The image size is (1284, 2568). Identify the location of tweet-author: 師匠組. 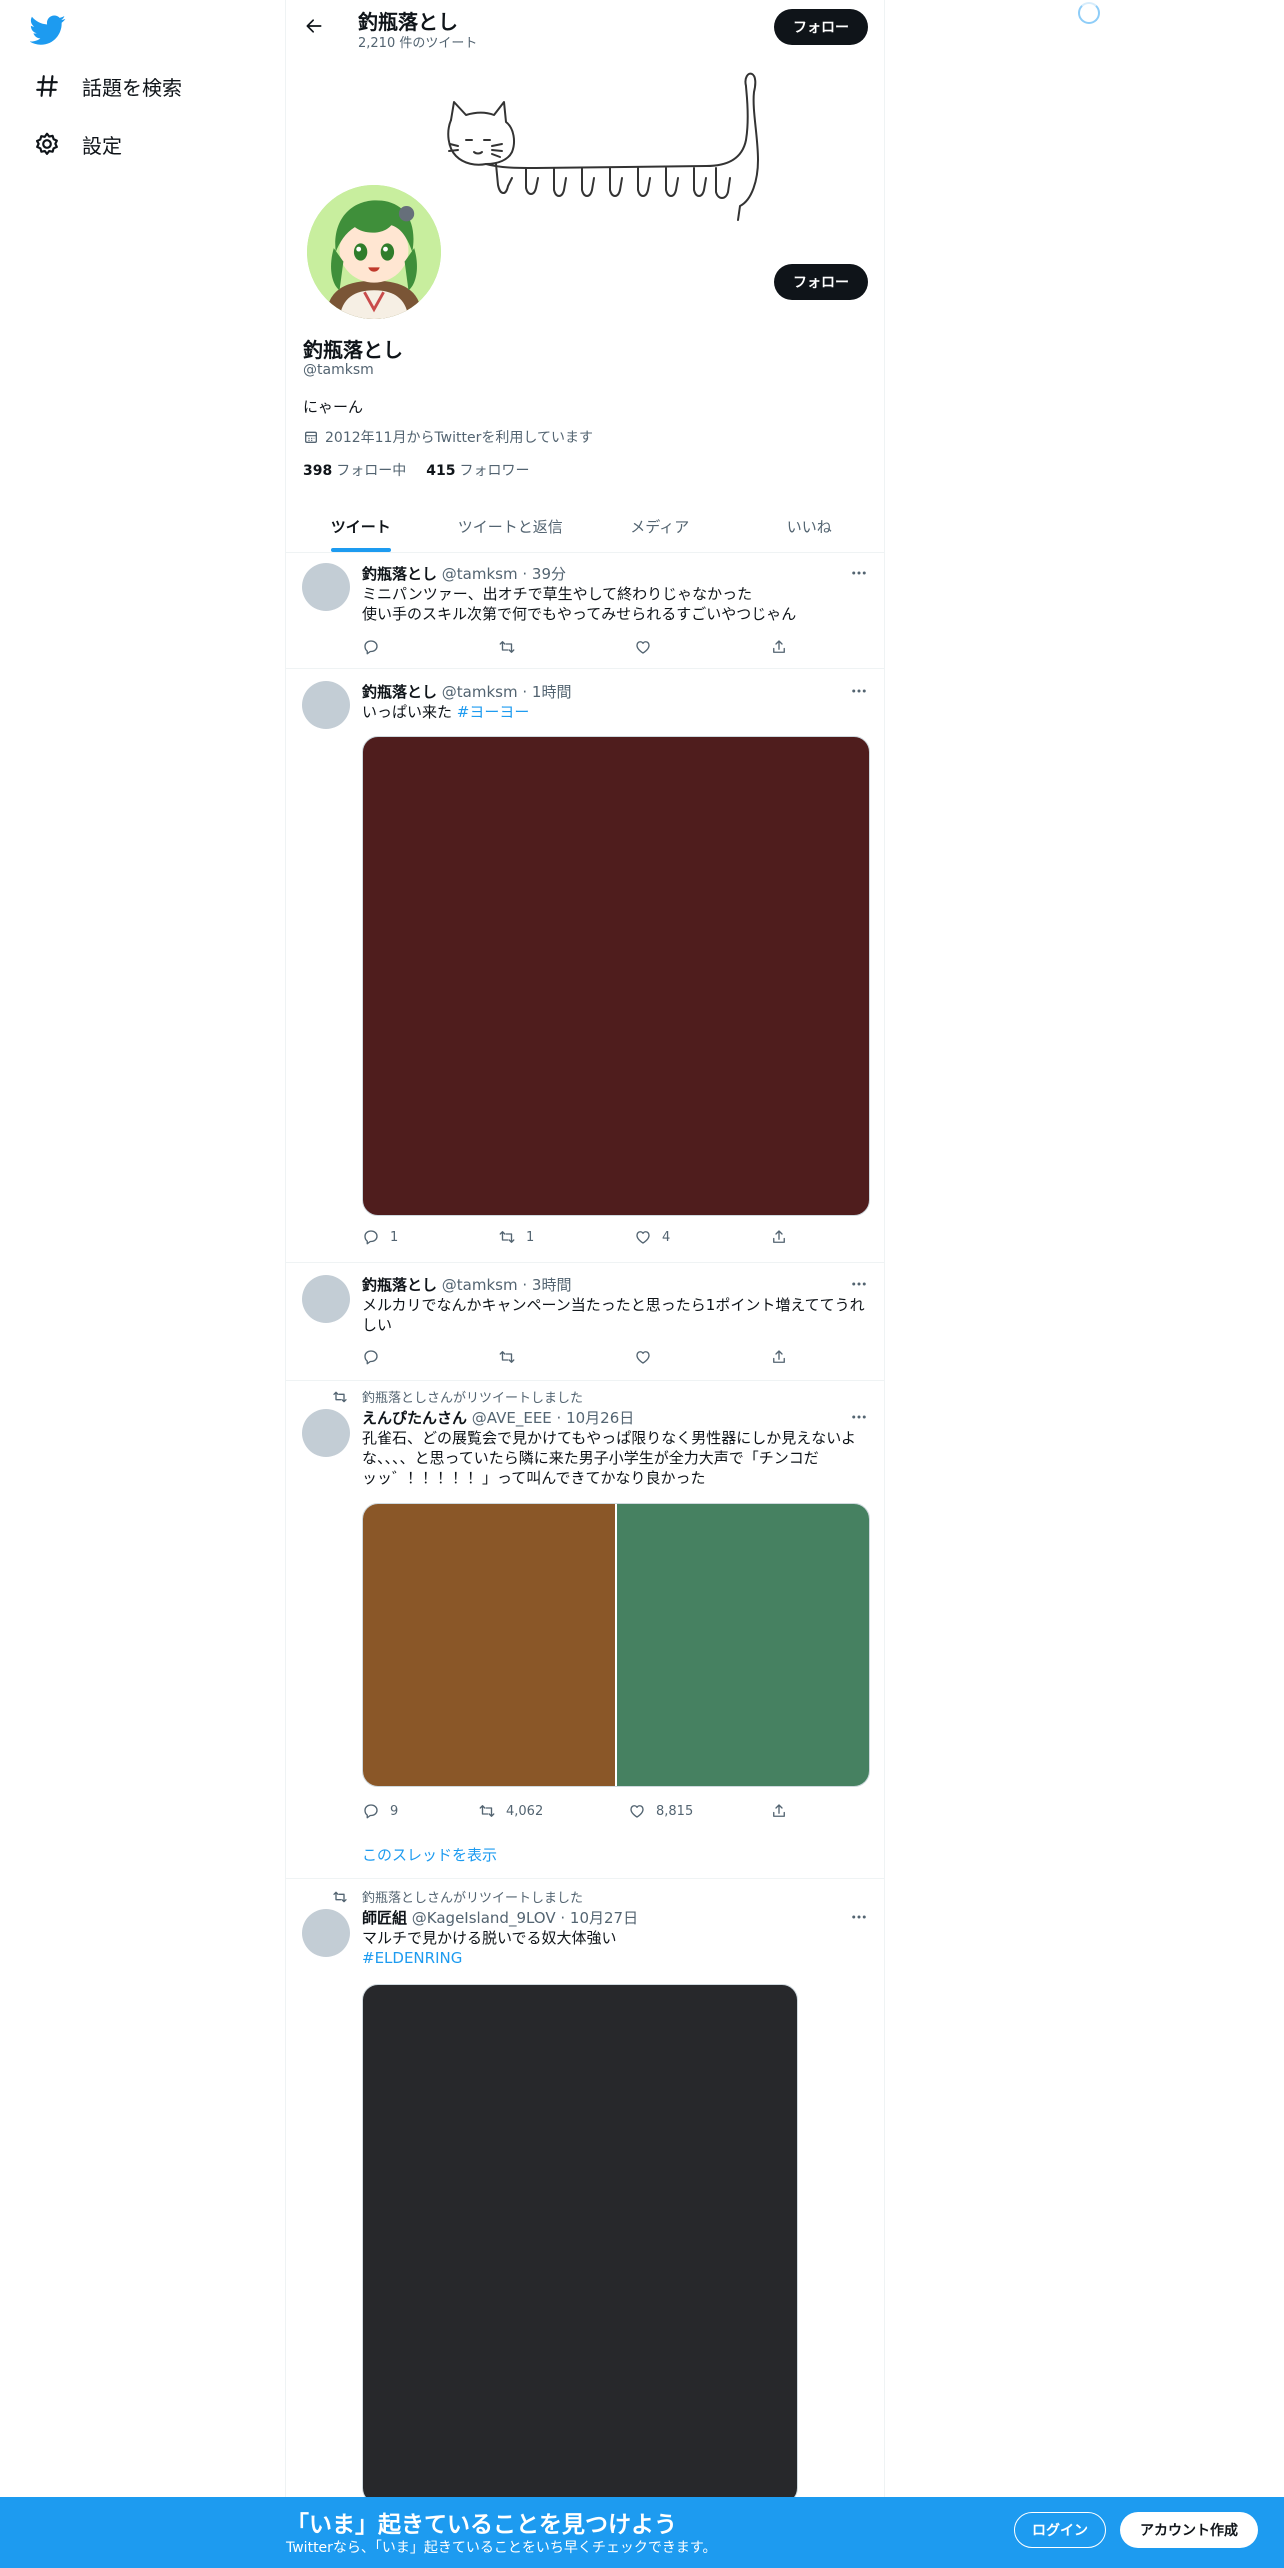
(384, 1918).